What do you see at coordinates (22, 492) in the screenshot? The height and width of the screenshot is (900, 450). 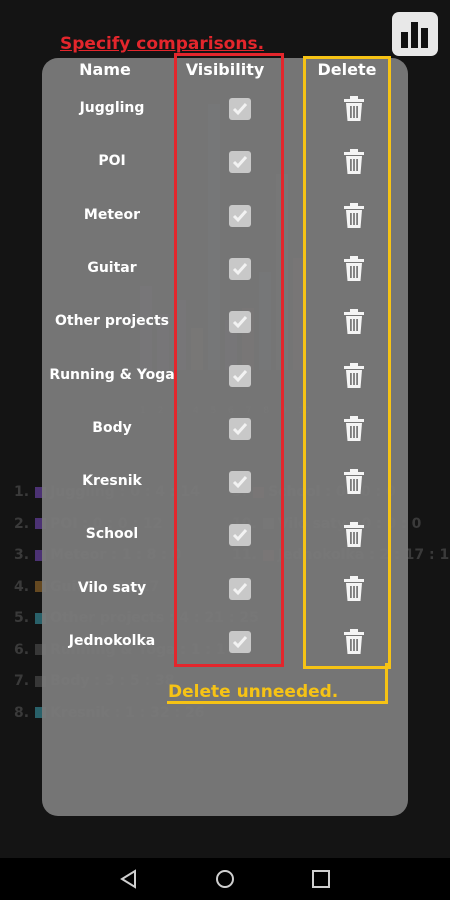 I see `legend-number: 1.` at bounding box center [22, 492].